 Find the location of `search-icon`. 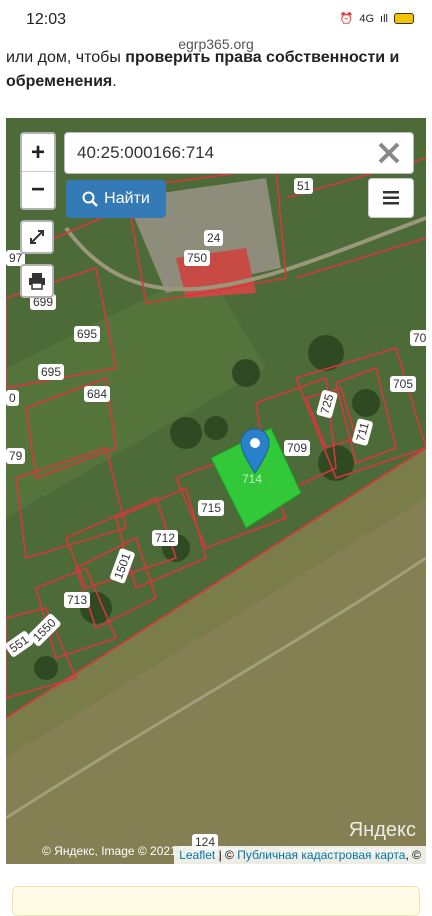

search-icon is located at coordinates (90, 199).